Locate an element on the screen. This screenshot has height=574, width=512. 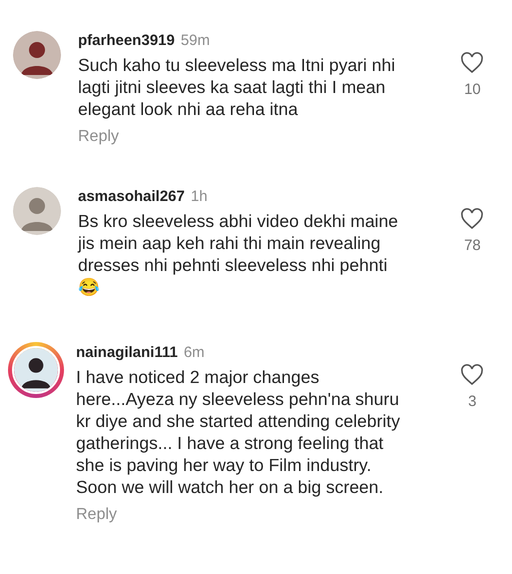
timestamp: 1h is located at coordinates (199, 196).